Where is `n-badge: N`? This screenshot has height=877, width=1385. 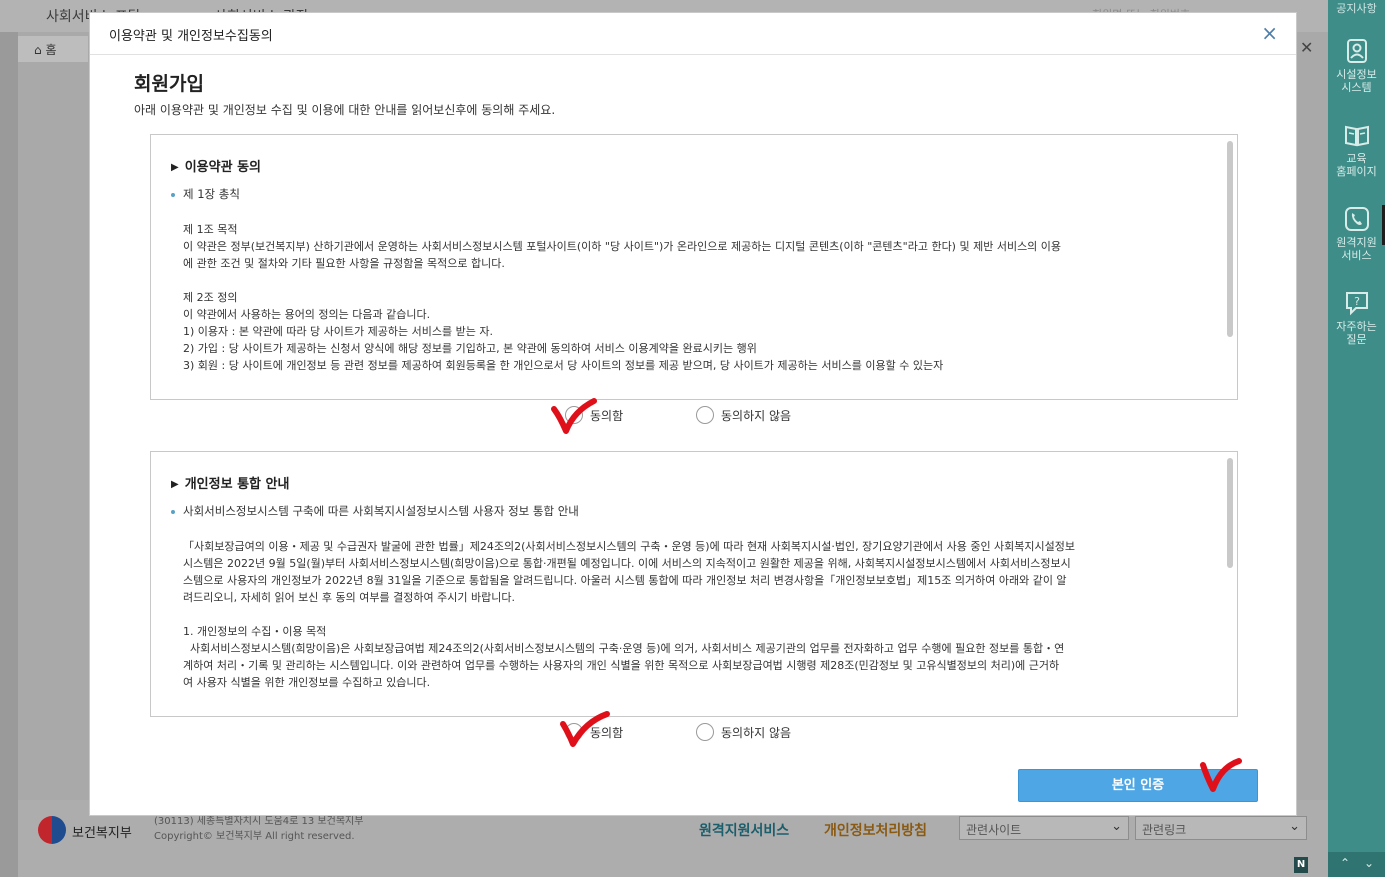
n-badge: N is located at coordinates (1301, 865).